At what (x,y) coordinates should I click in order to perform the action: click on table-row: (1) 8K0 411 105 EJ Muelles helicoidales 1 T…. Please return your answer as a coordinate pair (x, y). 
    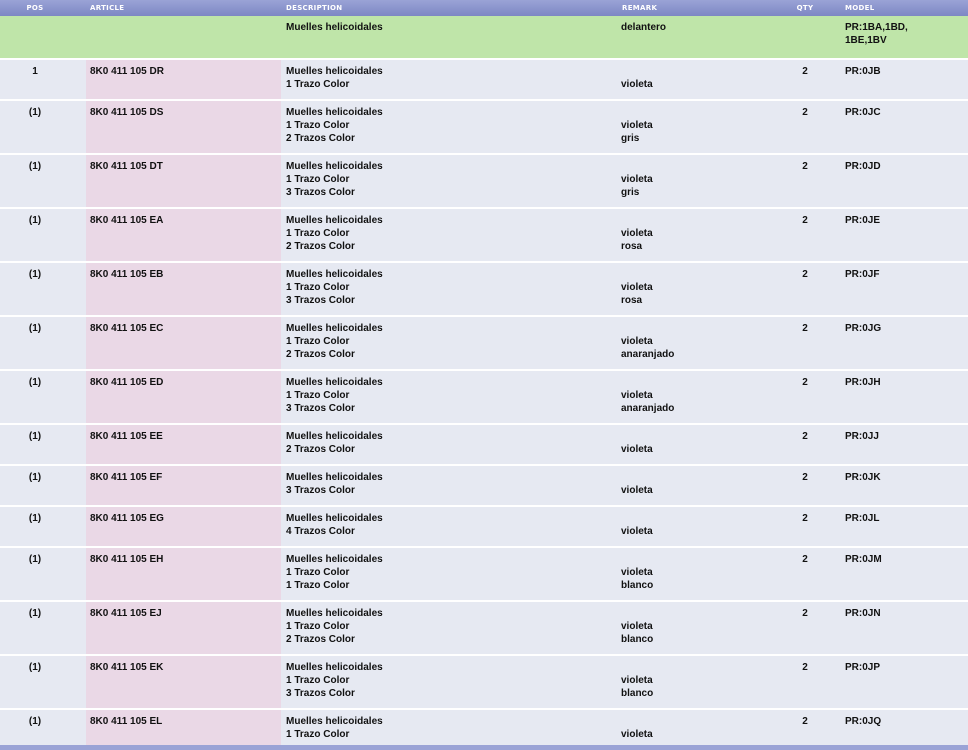
    Looking at the image, I should click on (484, 629).